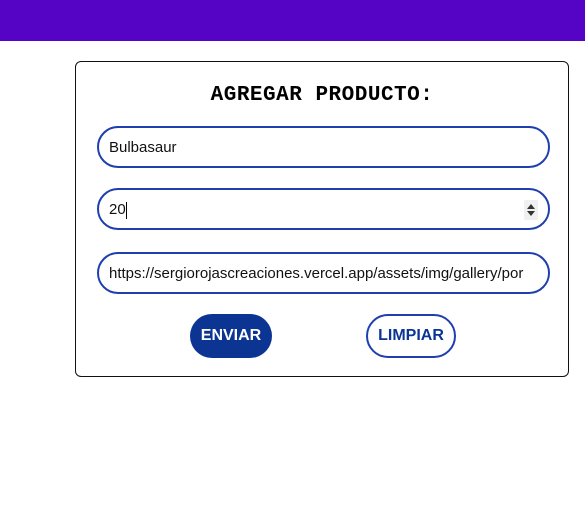  I want to click on spin-down-icon, so click(531, 213).